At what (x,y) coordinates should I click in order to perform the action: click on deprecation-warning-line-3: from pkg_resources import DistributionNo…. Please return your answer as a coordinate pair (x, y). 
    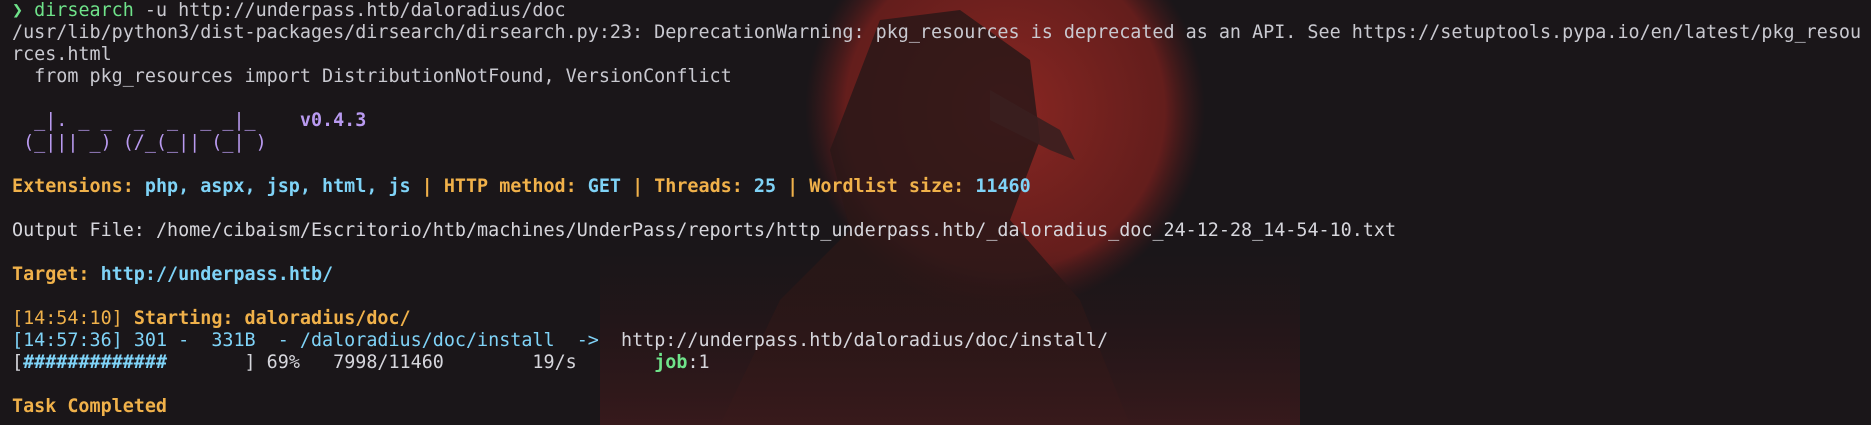
    Looking at the image, I should click on (372, 76).